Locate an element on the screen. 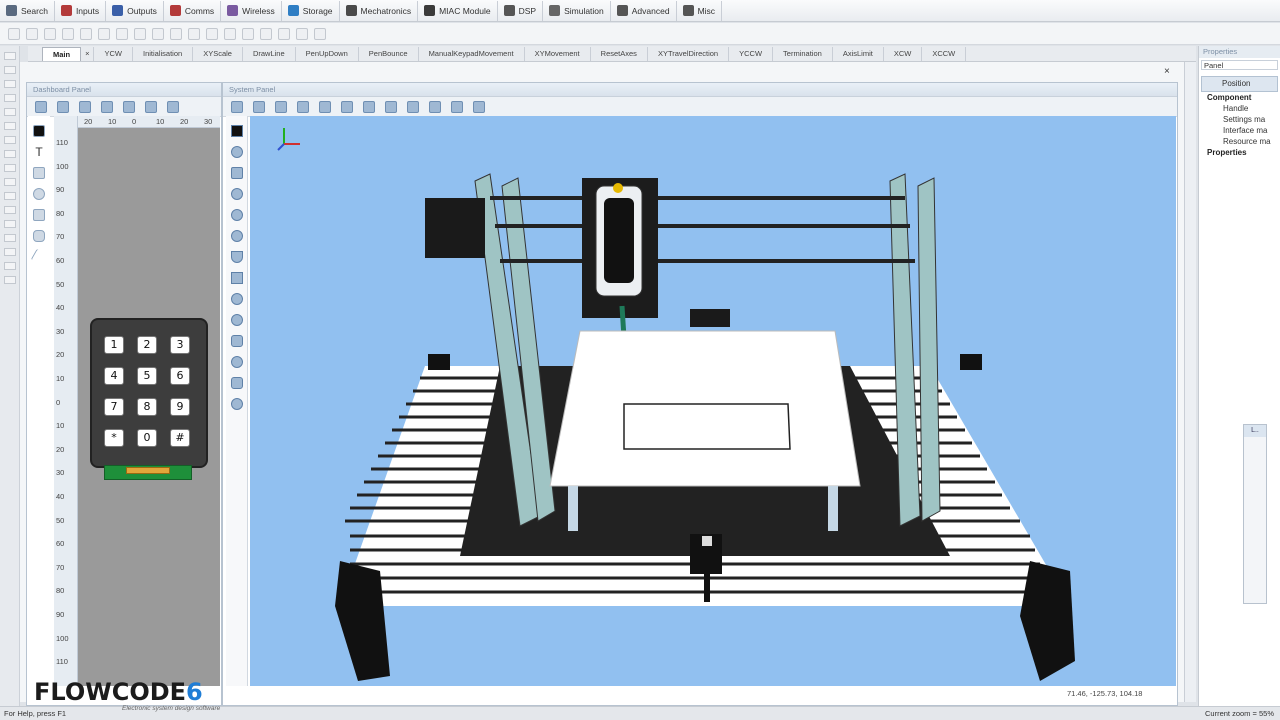 Image resolution: width=1280 pixels, height=720 pixels. tree-item: Interface ma is located at coordinates (1239, 130).